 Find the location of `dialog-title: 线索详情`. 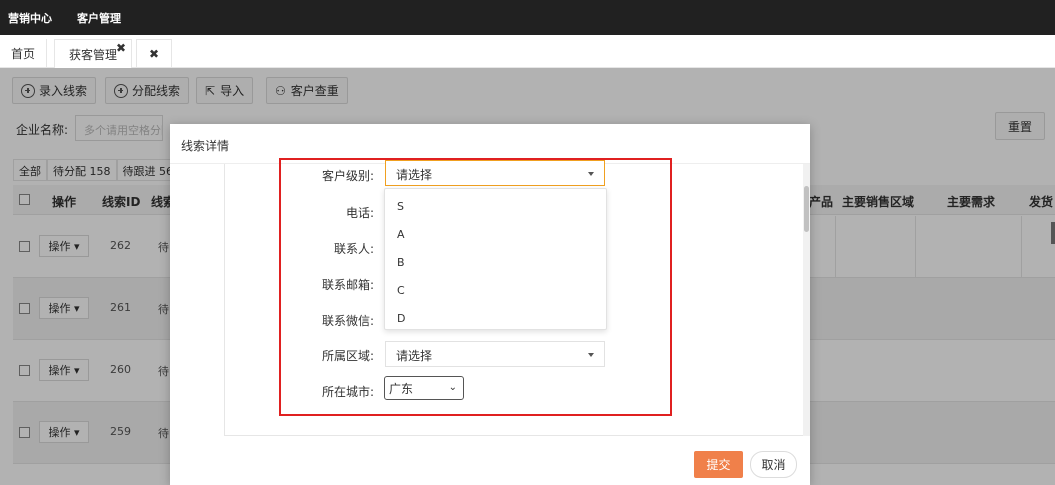

dialog-title: 线索详情 is located at coordinates (205, 146).